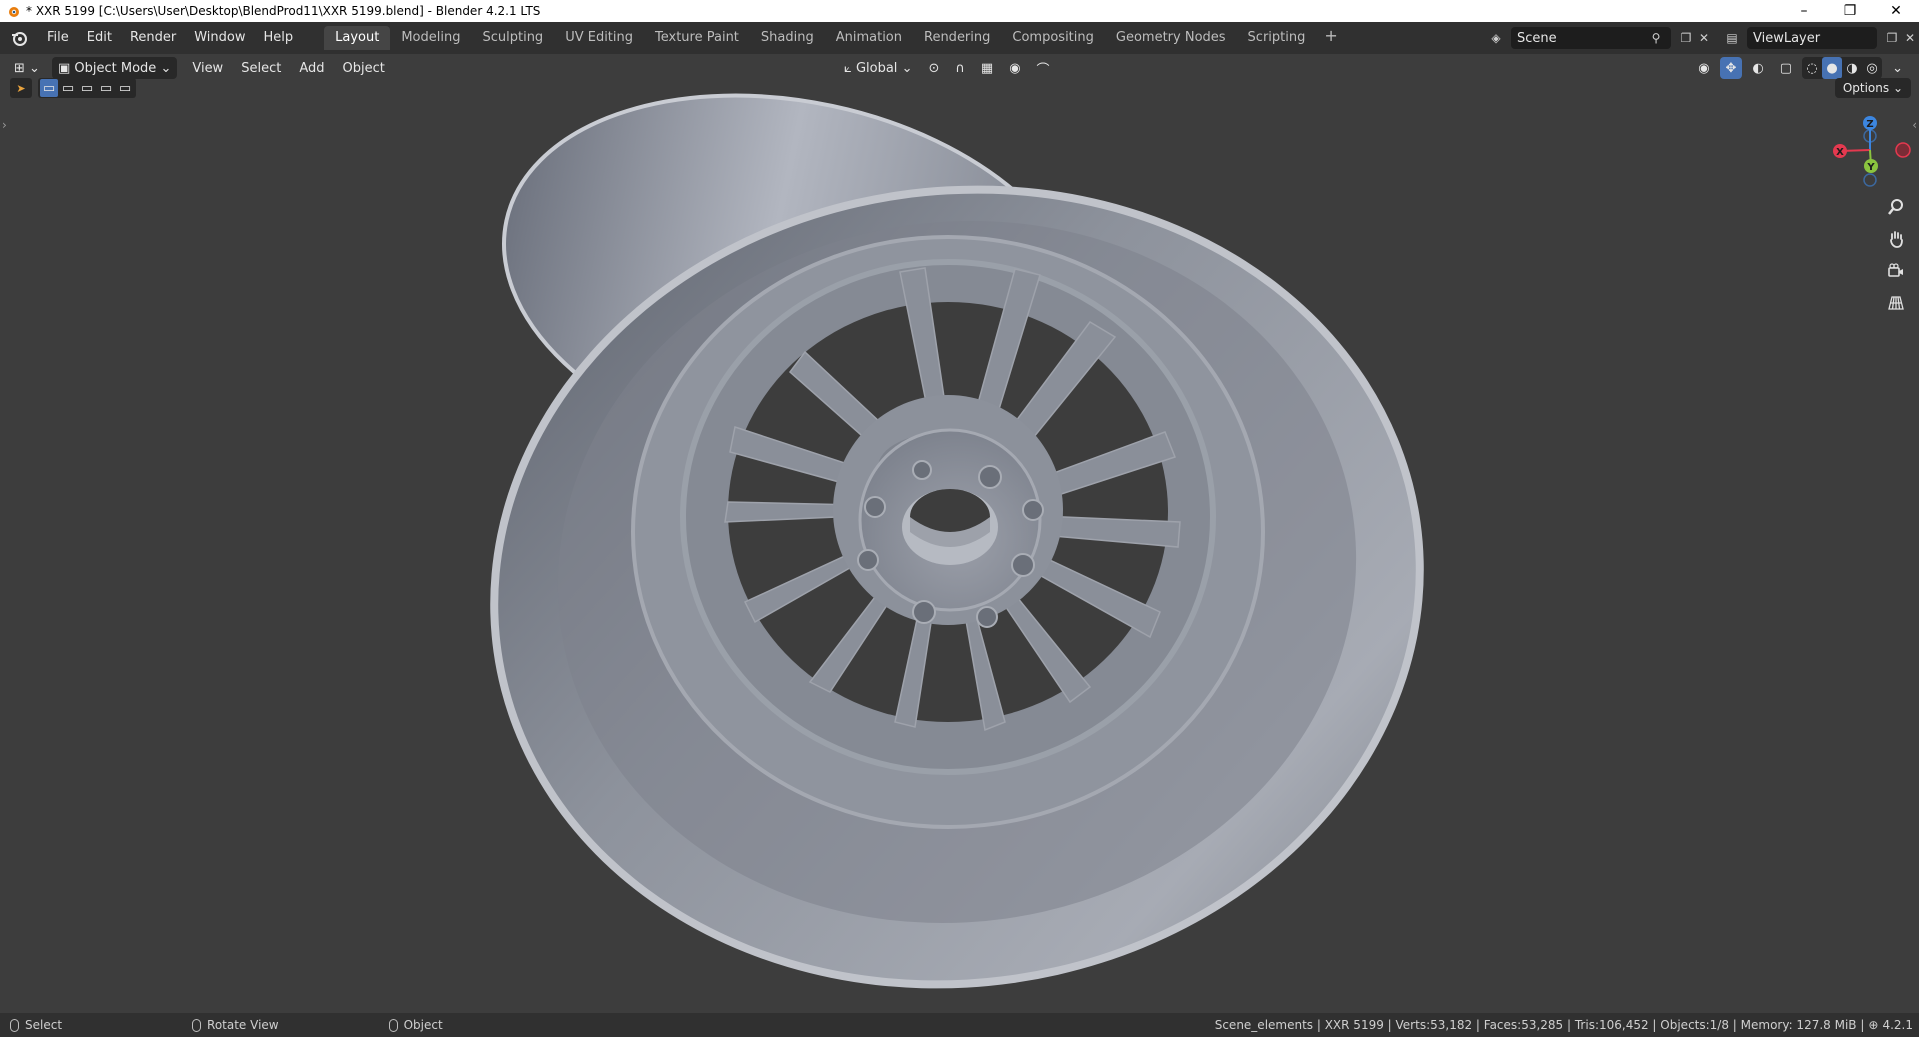  I want to click on shading-modes: ◌ ● ◑ ◎, so click(1842, 68).